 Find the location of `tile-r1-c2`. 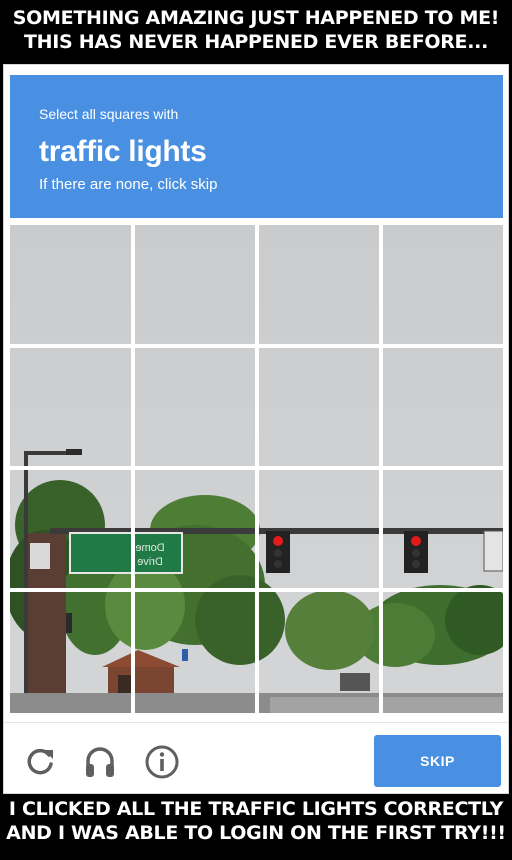

tile-r1-c2 is located at coordinates (195, 284).